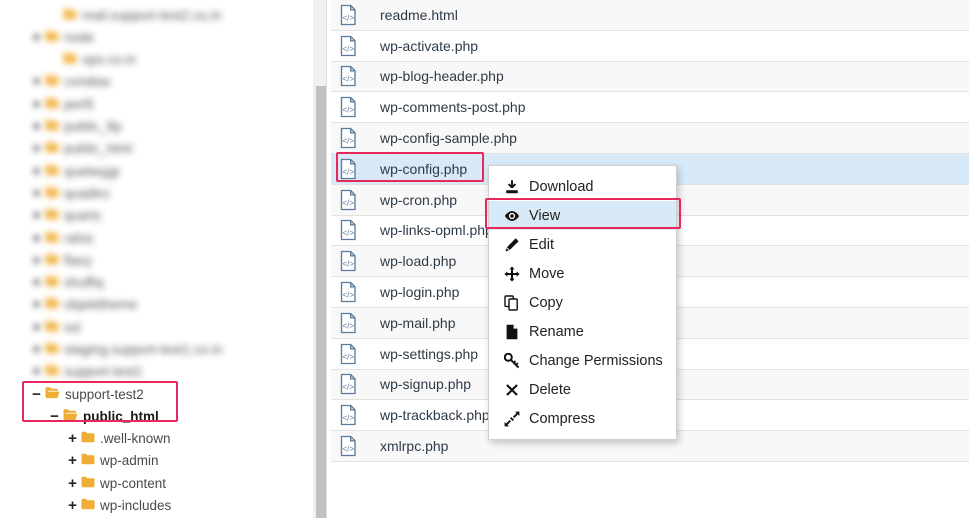  I want to click on tree-item-support-test2: − support-test2, so click(156, 394).